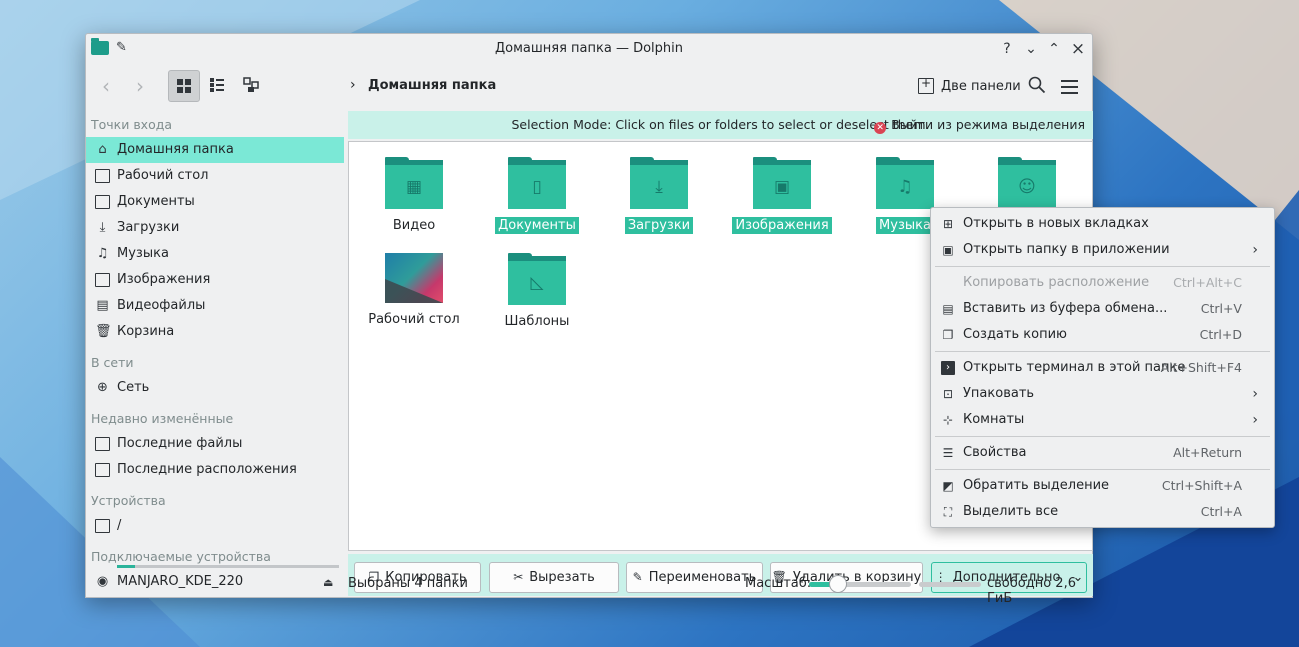  Describe the element at coordinates (215, 526) in the screenshot. I see `sidebar-item-root-drive: /` at that location.